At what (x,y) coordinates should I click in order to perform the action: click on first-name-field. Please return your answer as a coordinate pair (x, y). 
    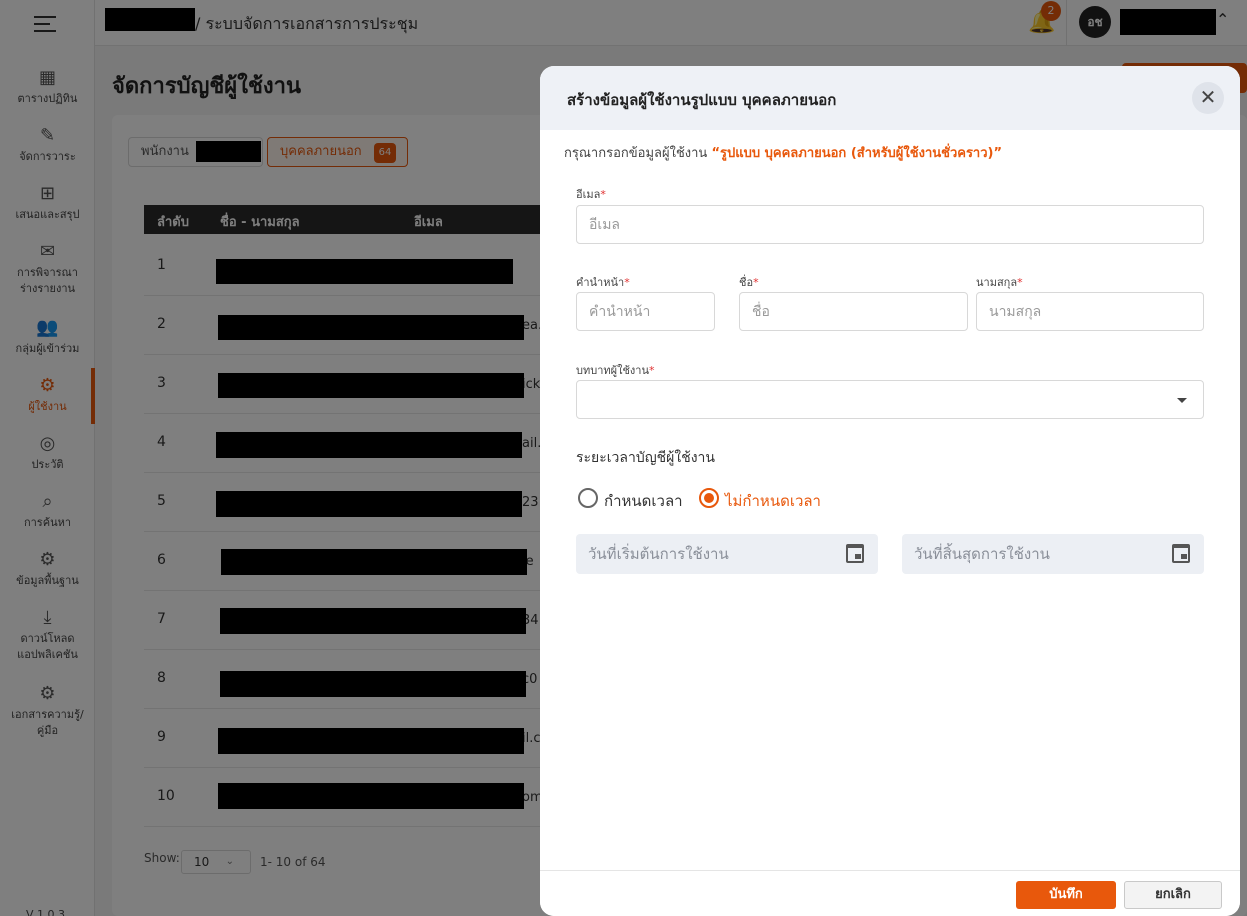
    Looking at the image, I should click on (853, 311).